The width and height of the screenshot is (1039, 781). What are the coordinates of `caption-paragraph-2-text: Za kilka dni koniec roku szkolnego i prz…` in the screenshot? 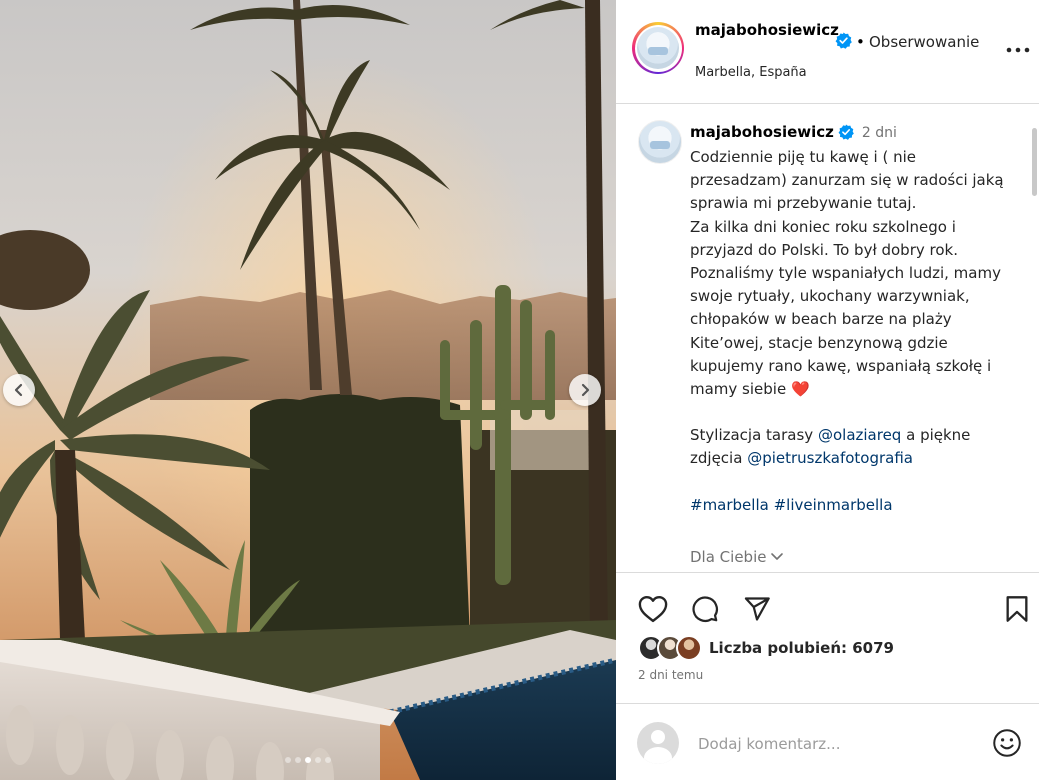 It's located at (845, 308).